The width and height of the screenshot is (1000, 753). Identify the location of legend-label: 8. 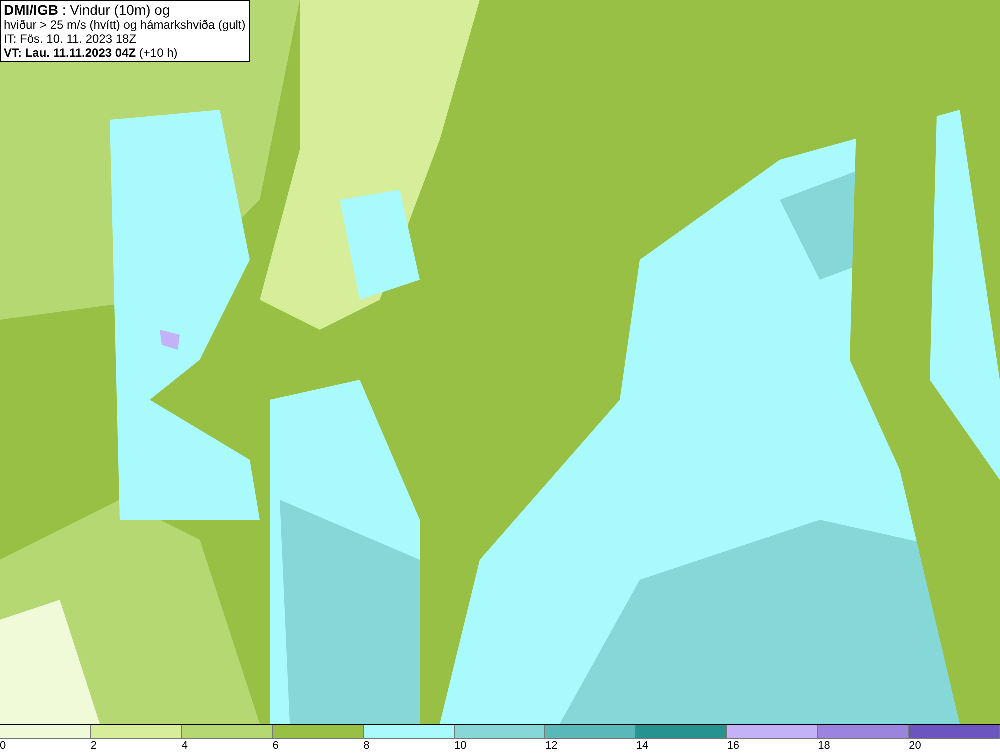
(367, 746).